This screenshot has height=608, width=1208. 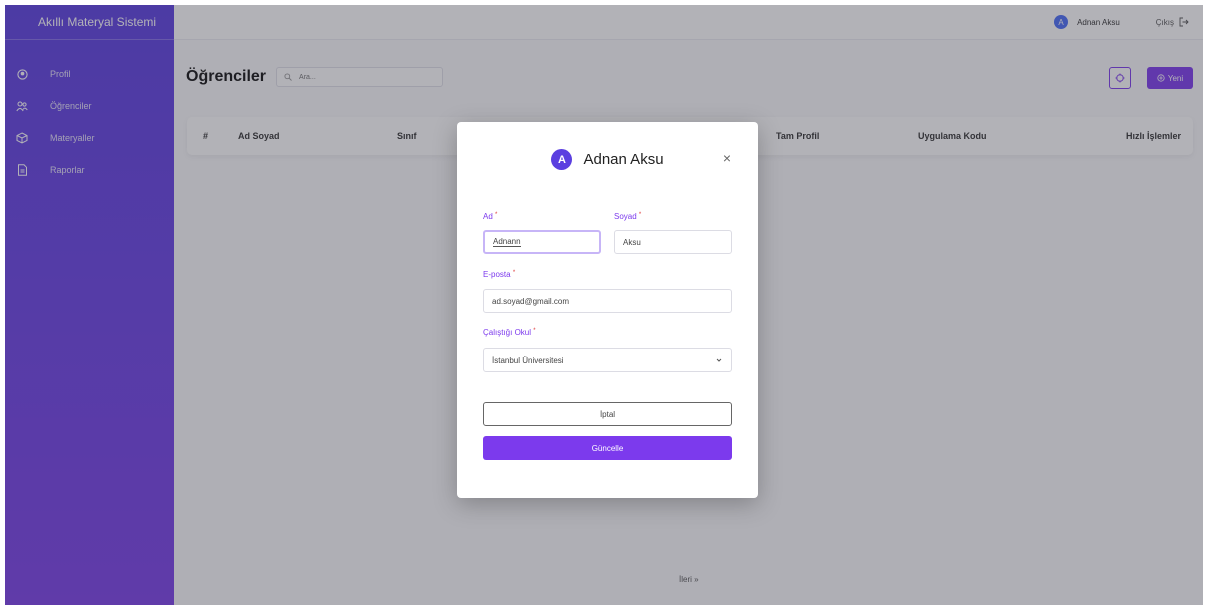 What do you see at coordinates (509, 332) in the screenshot?
I see `school-label: Çalıştığı Okul *` at bounding box center [509, 332].